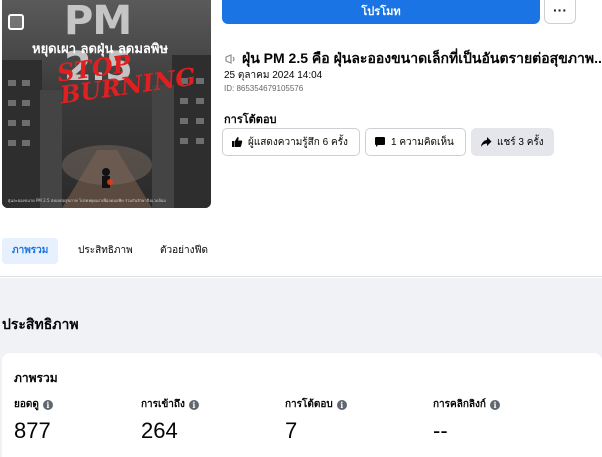  I want to click on promote-button: โปรโมท, so click(381, 12).